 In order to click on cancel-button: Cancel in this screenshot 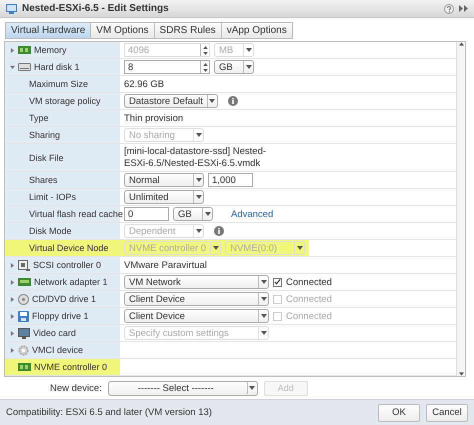, I will do `click(447, 413)`.